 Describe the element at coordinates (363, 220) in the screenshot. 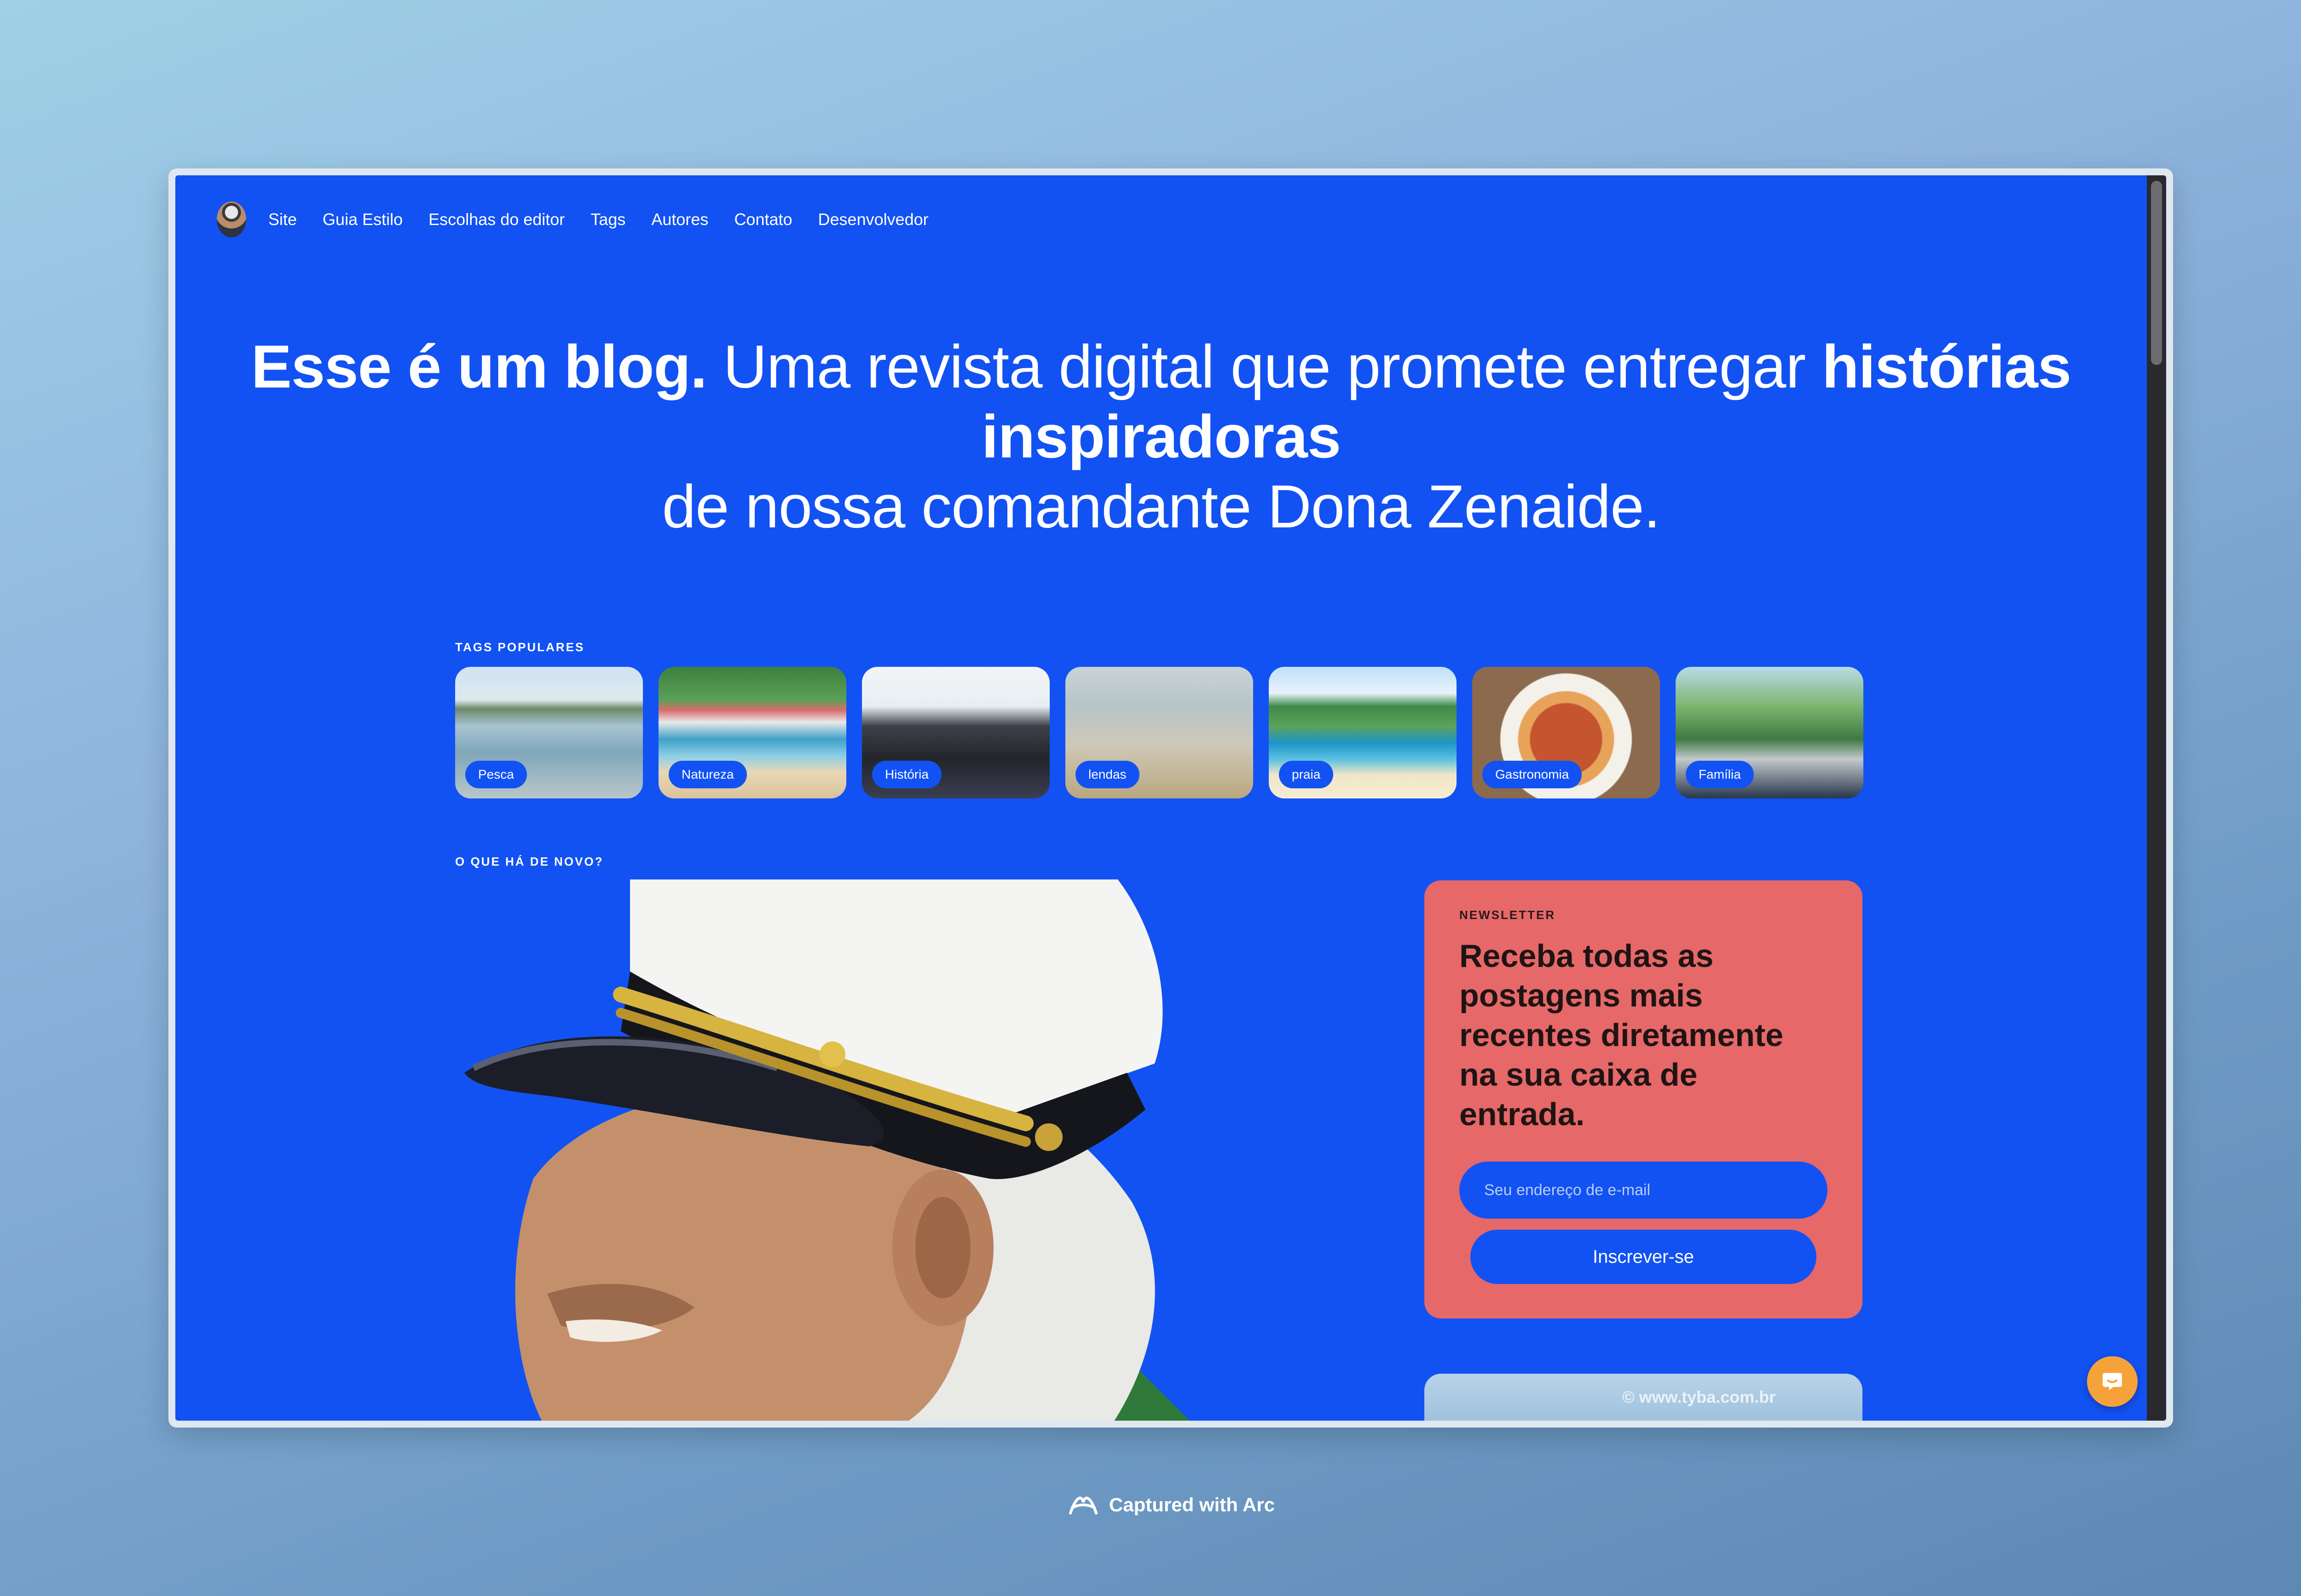

I see `nav-item-guia-estilo: Guia Estilo` at that location.